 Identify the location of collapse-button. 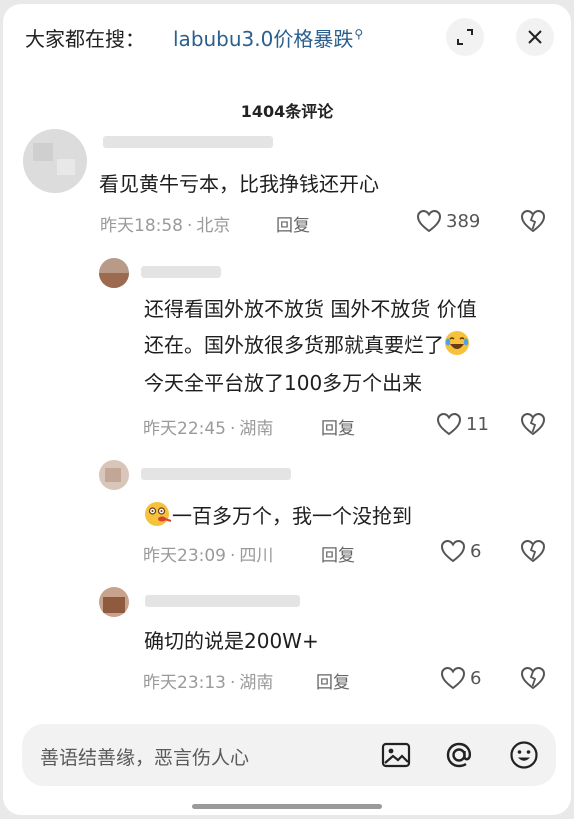
(465, 37).